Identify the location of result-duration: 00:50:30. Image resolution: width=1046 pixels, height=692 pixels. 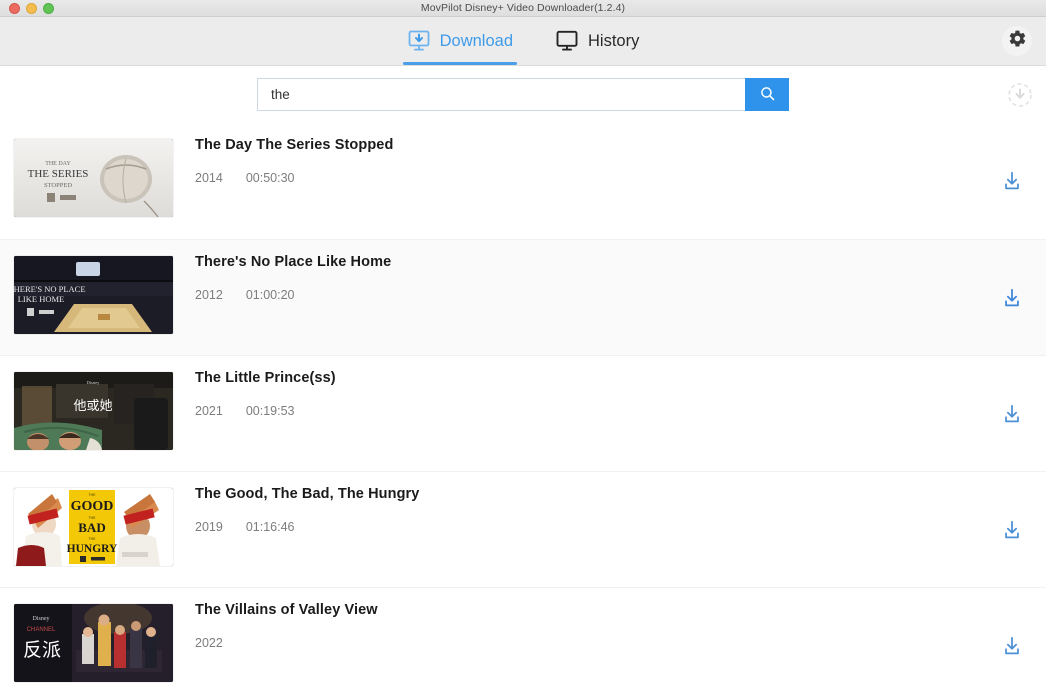
(270, 178).